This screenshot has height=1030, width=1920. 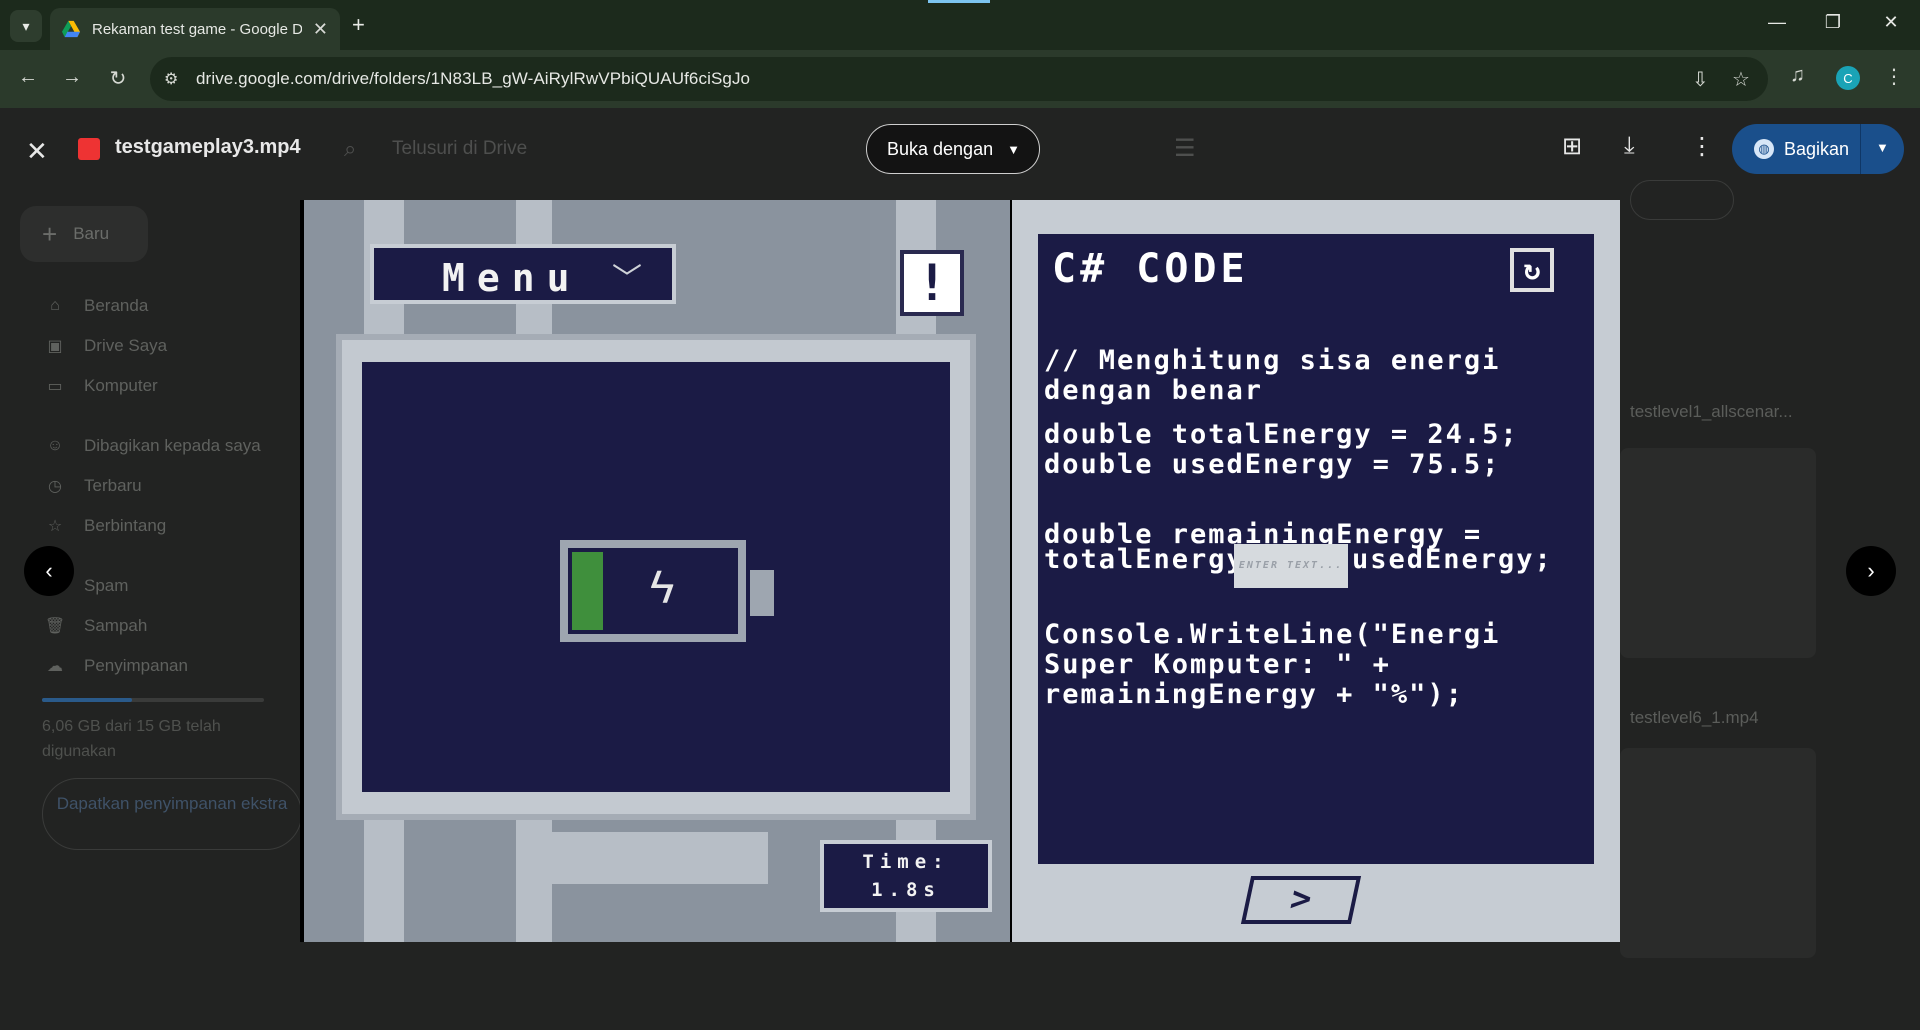 I want to click on restore-button: ❐, so click(x=1833, y=22).